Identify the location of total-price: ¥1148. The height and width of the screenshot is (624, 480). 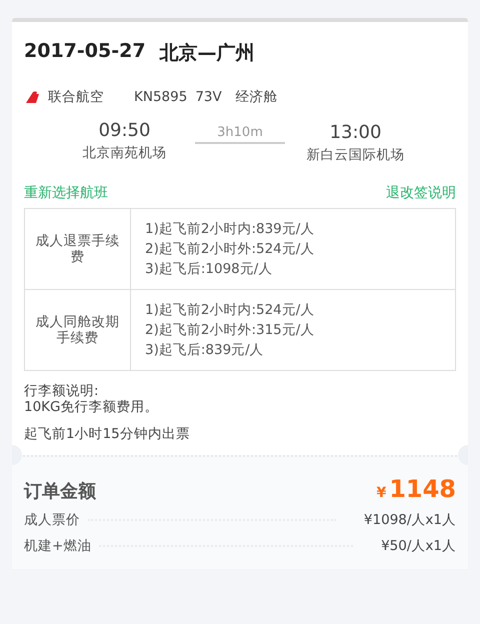
(416, 489).